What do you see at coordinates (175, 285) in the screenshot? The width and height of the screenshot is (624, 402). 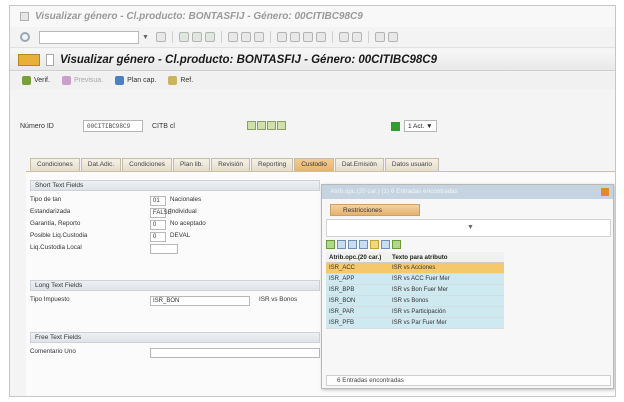 I see `long-text-header: Long Text Fields` at bounding box center [175, 285].